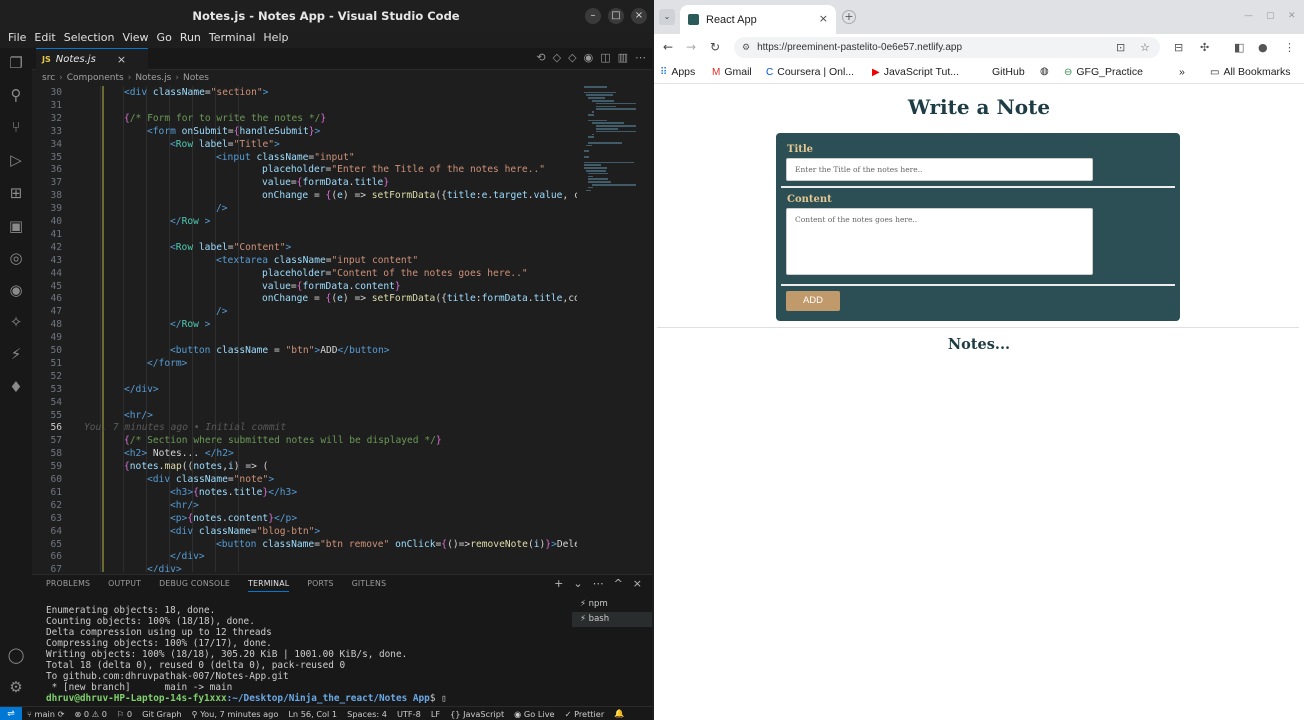  I want to click on add-button: ADD, so click(813, 301).